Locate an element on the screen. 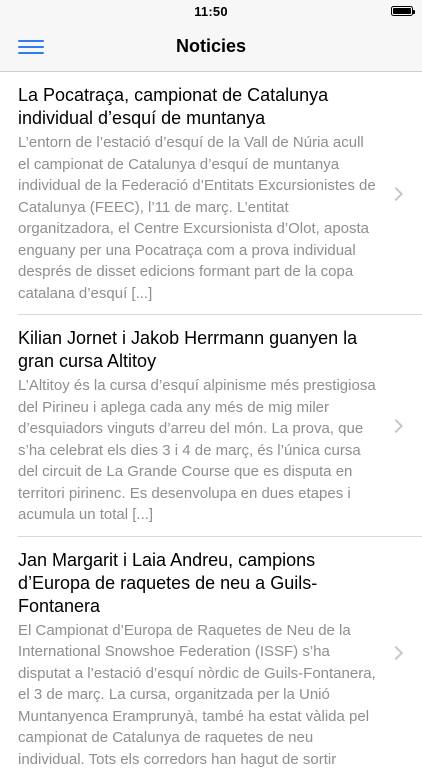  status-bar: 11:50 is located at coordinates (211, 11).